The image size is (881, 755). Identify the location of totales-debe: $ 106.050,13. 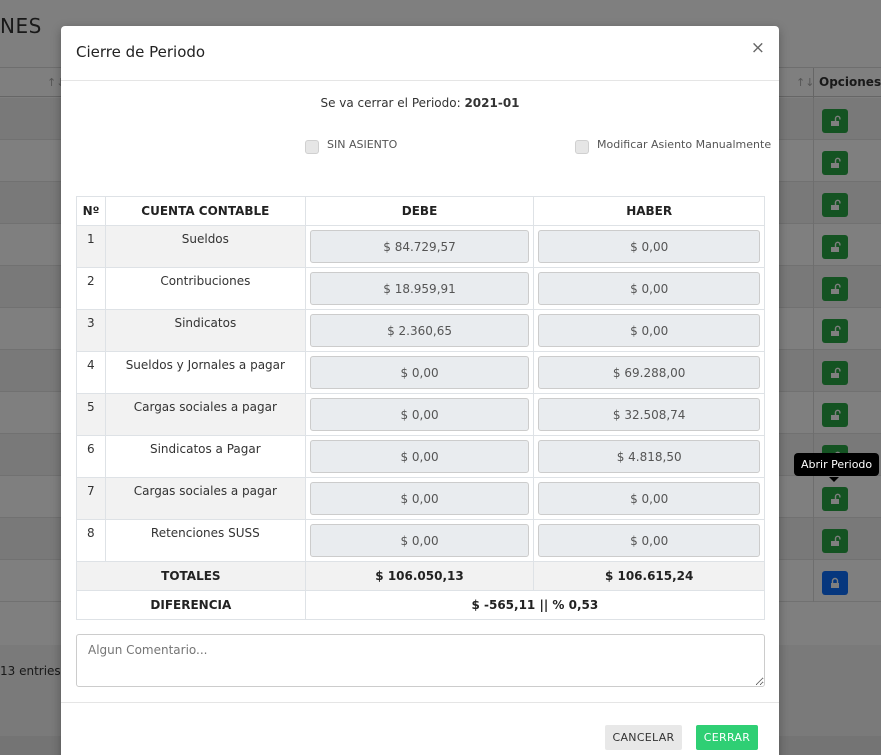
(419, 576).